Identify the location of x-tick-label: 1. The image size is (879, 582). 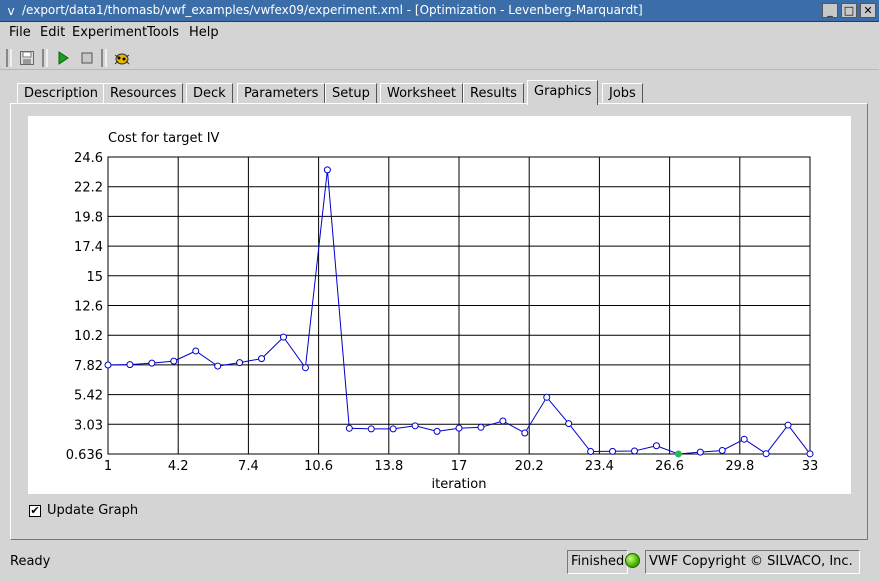
(108, 466).